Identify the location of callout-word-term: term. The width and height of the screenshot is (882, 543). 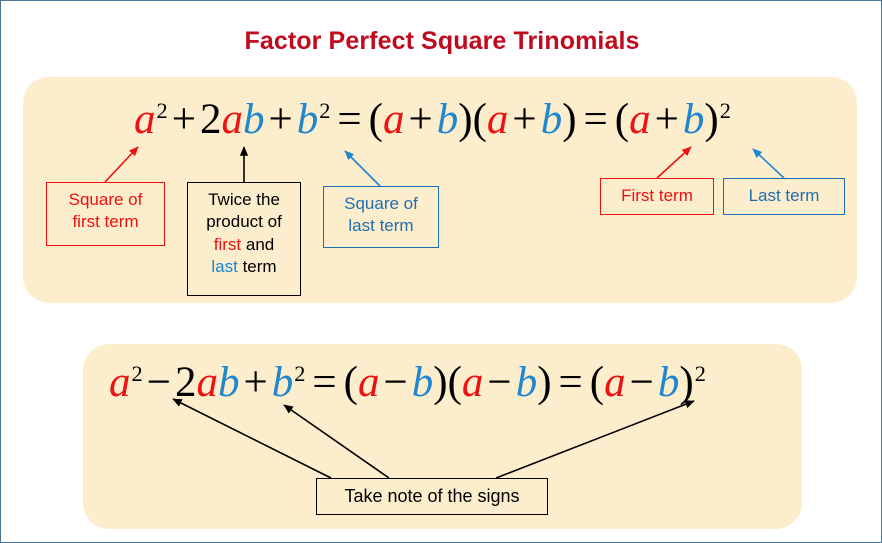
(257, 267).